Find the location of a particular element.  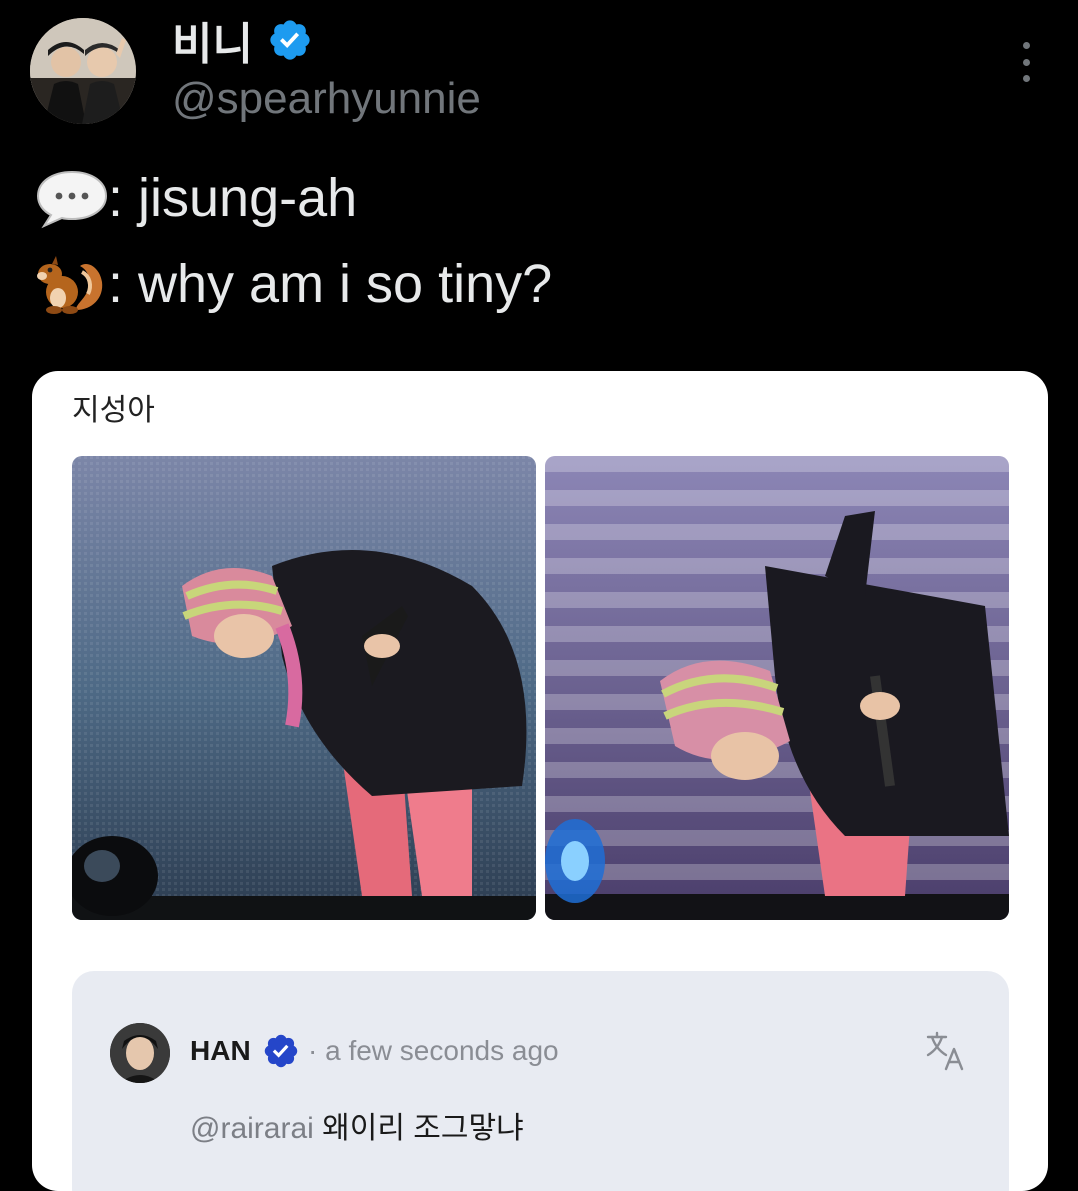

comment-body: 왜이리 조그맣냐 is located at coordinates (418, 1128).